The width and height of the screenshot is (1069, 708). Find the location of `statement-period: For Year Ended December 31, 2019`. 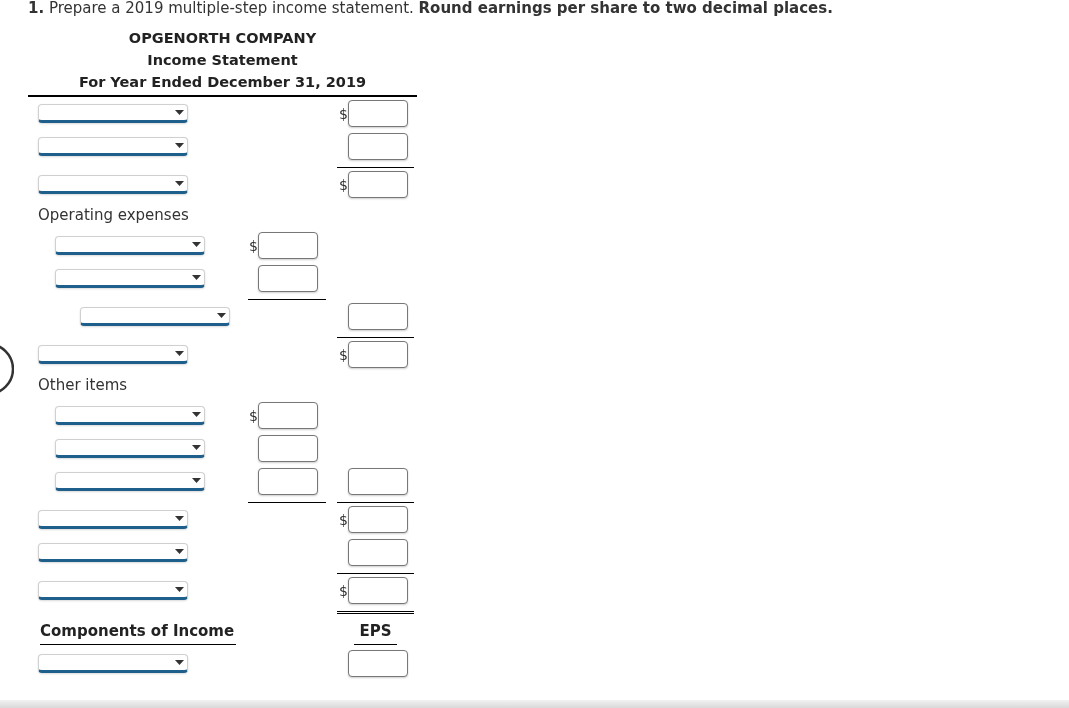

statement-period: For Year Ended December 31, 2019 is located at coordinates (222, 82).